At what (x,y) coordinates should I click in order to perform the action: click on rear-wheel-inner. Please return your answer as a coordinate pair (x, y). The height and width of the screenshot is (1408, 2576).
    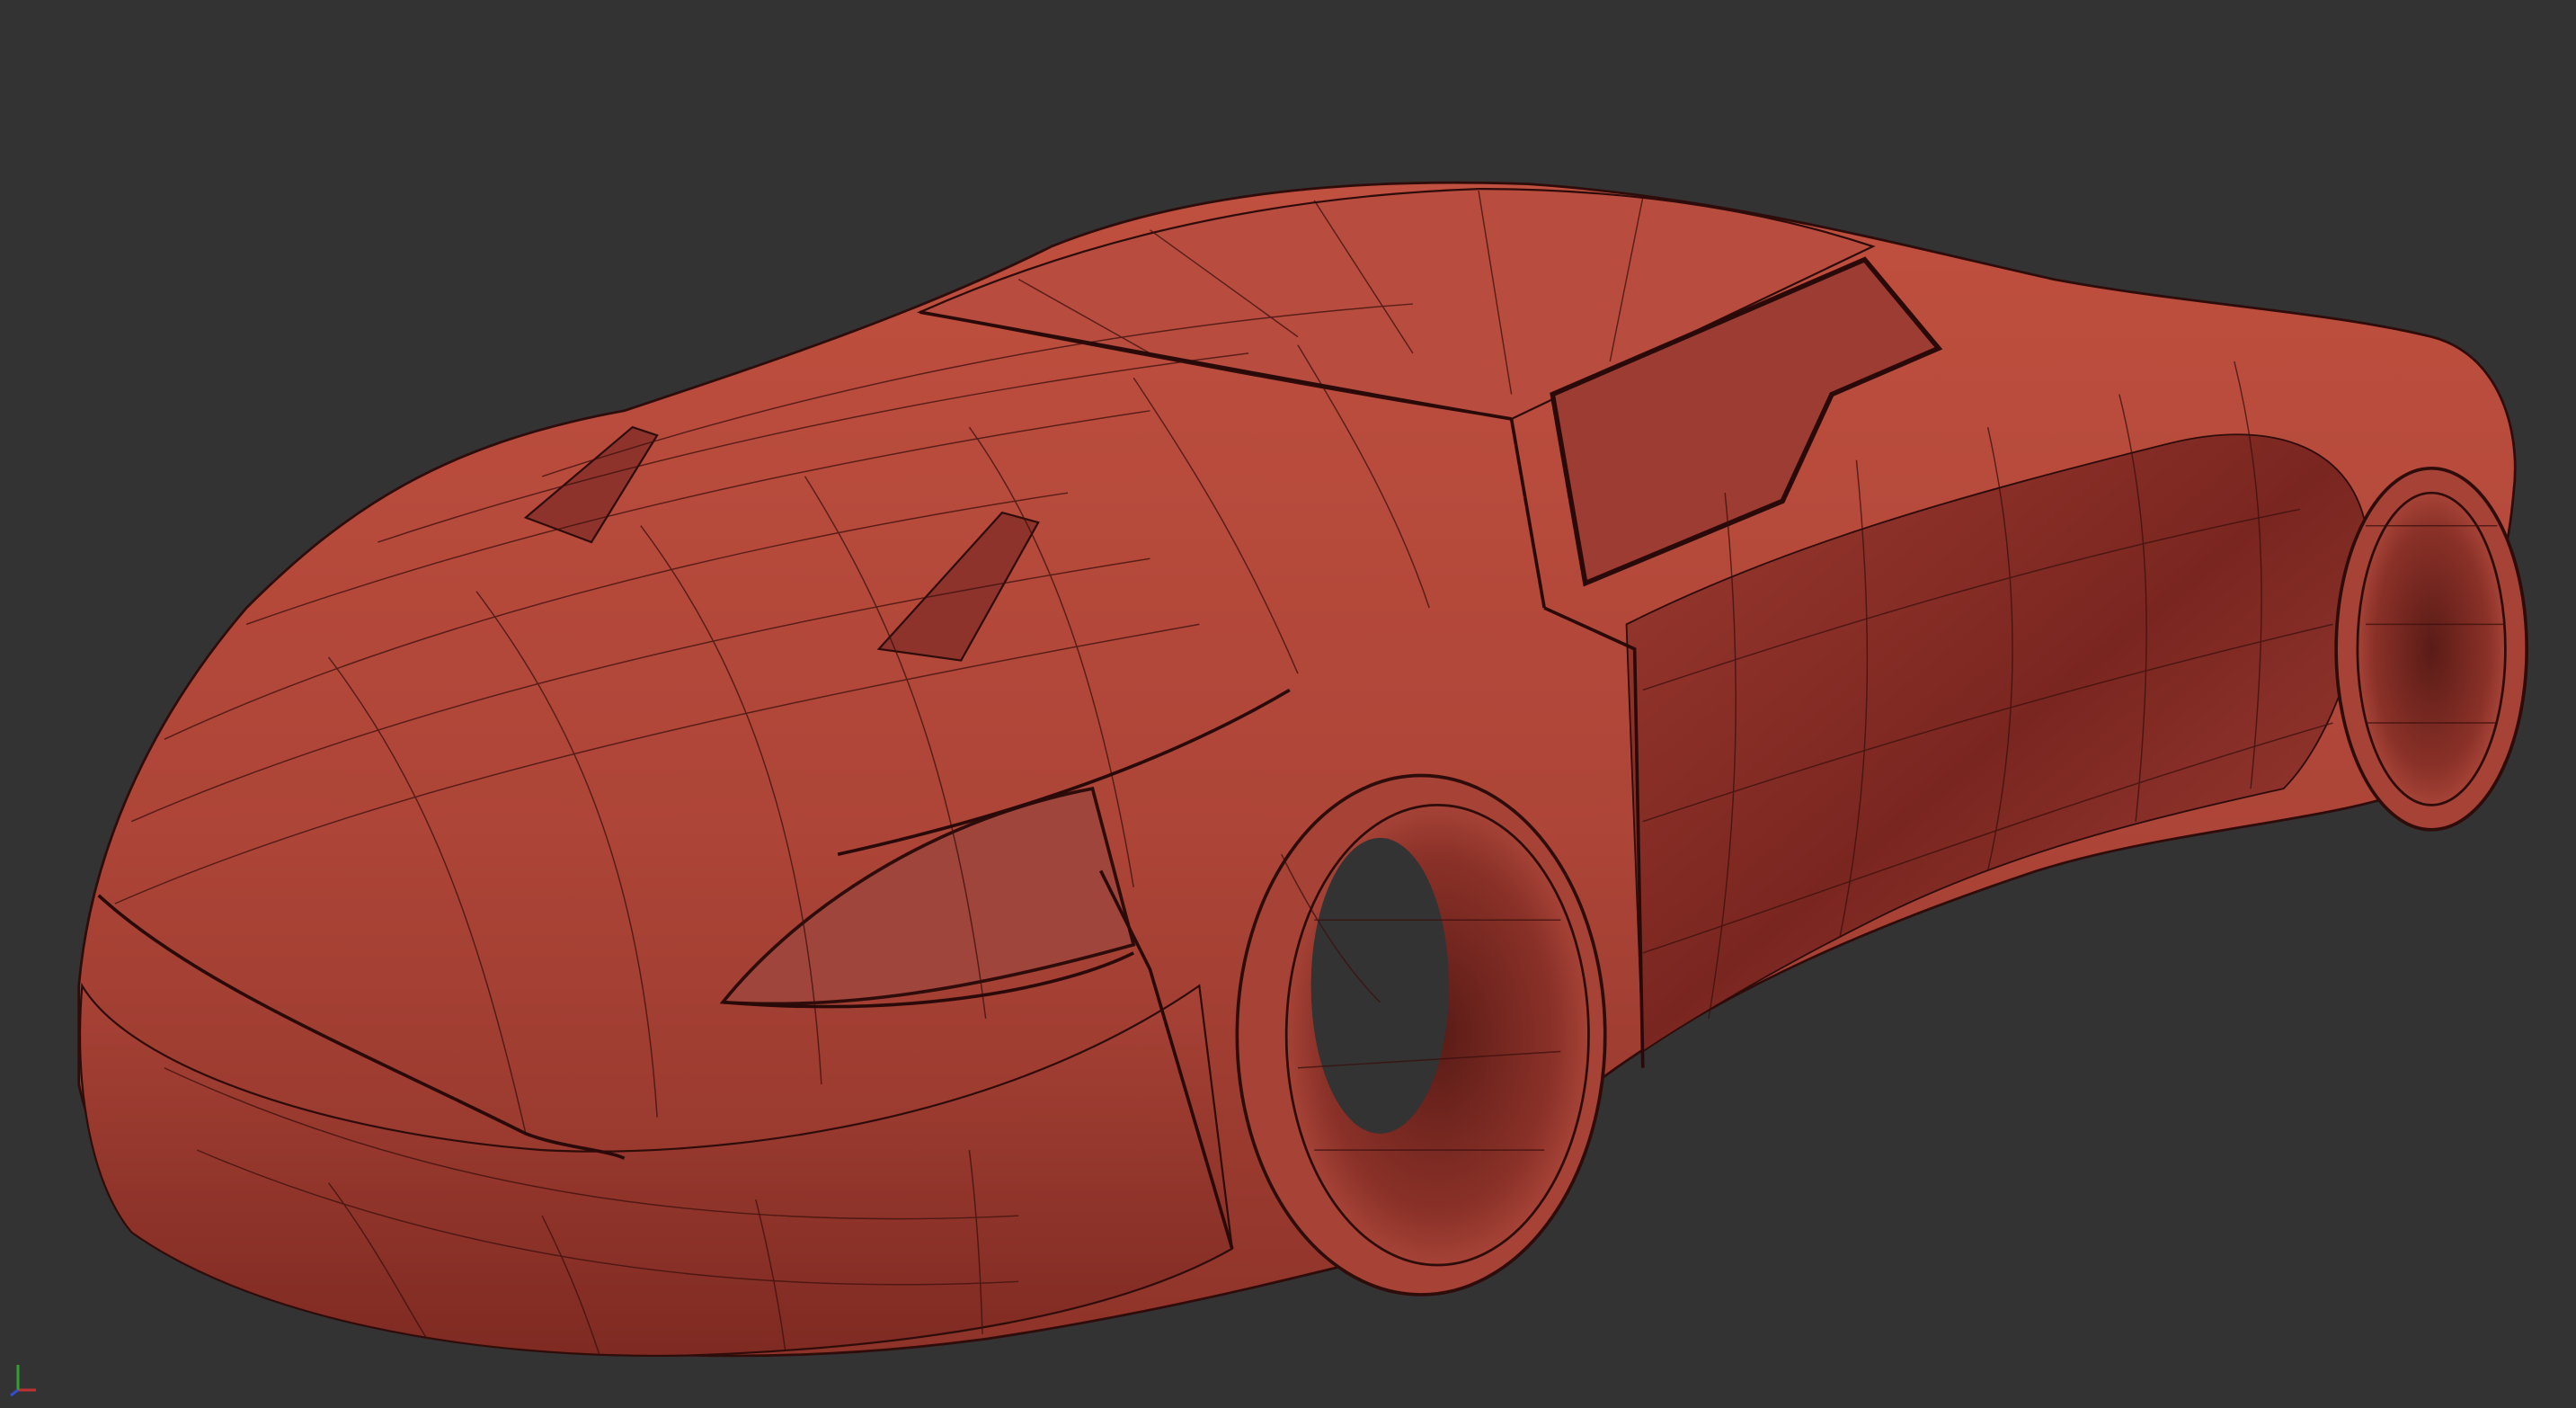
    Looking at the image, I should click on (2431, 649).